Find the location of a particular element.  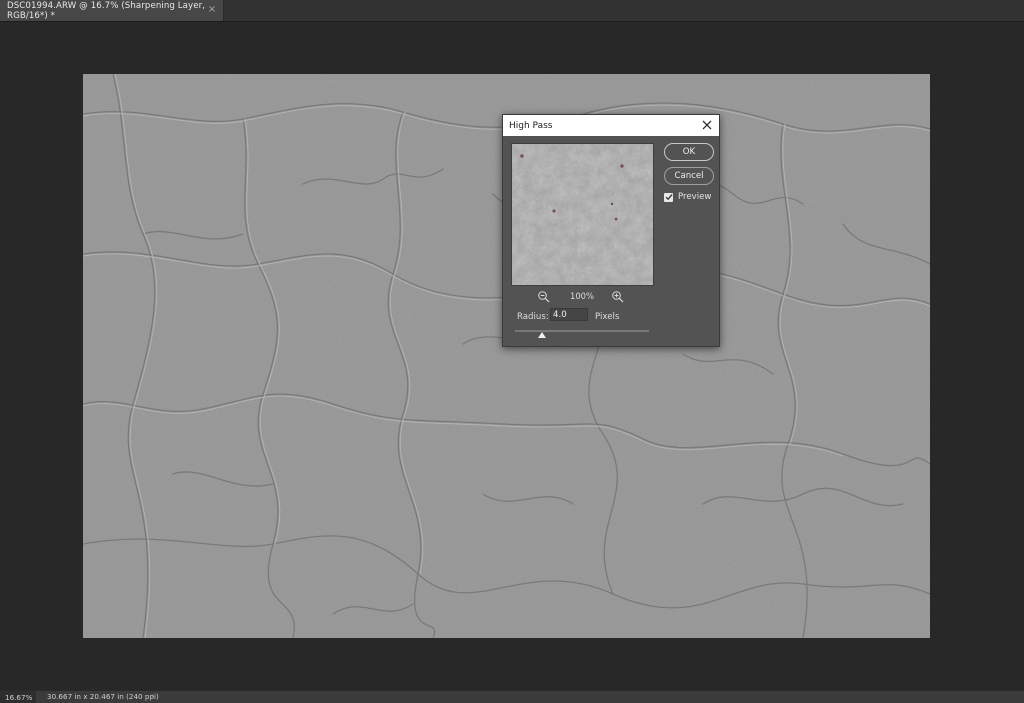

slider-thumb-icon is located at coordinates (541, 335).